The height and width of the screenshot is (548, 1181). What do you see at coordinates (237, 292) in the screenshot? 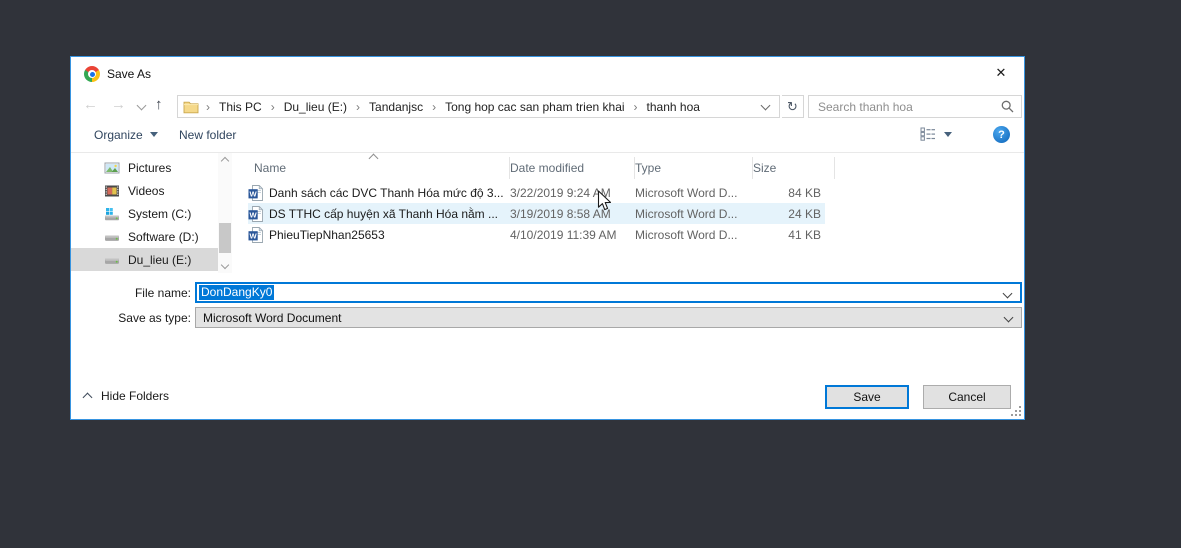
I see `file-name-value: DonDangKy0` at bounding box center [237, 292].